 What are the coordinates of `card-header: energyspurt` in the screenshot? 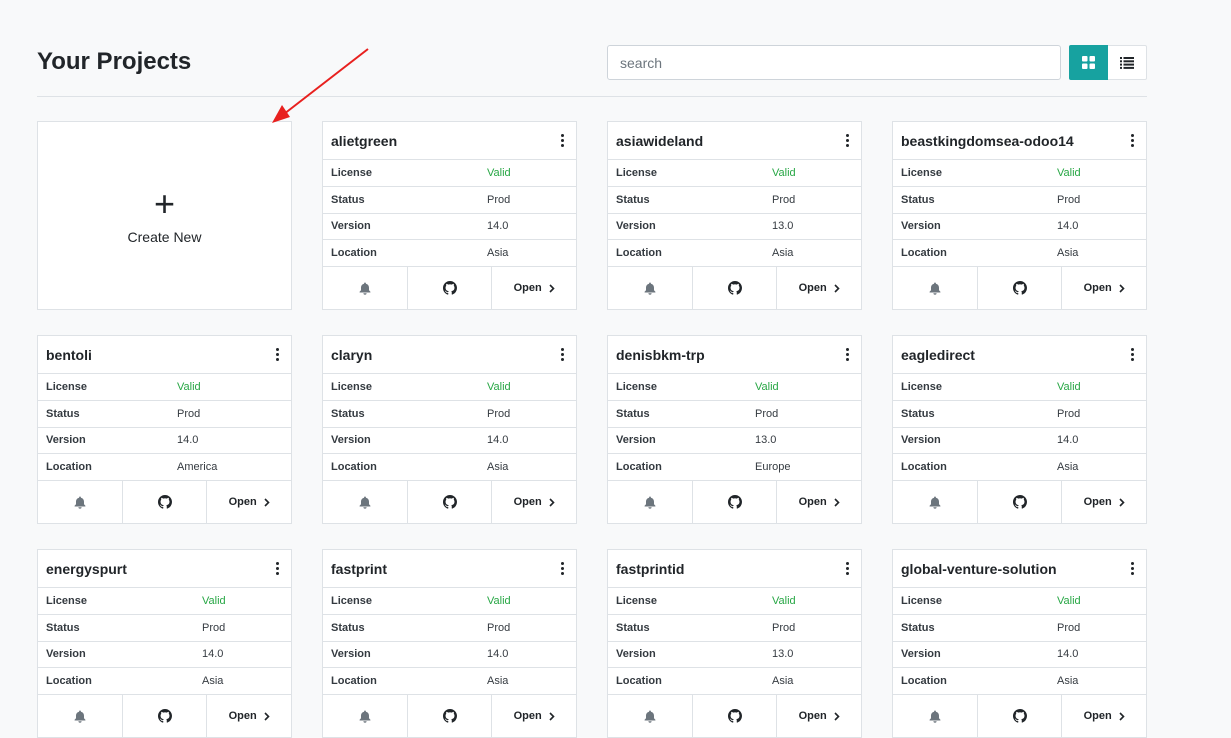 It's located at (164, 569).